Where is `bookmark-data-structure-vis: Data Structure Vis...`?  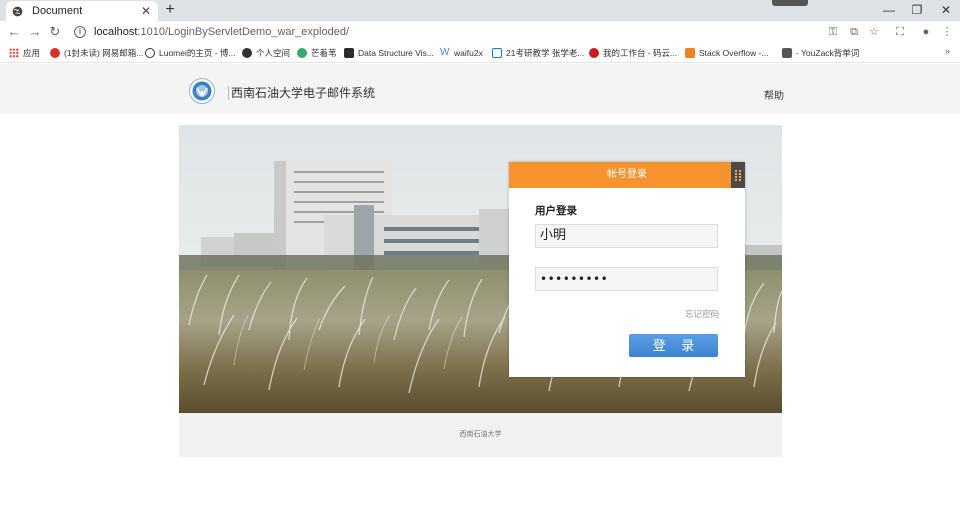 bookmark-data-structure-vis: Data Structure Vis... is located at coordinates (389, 53).